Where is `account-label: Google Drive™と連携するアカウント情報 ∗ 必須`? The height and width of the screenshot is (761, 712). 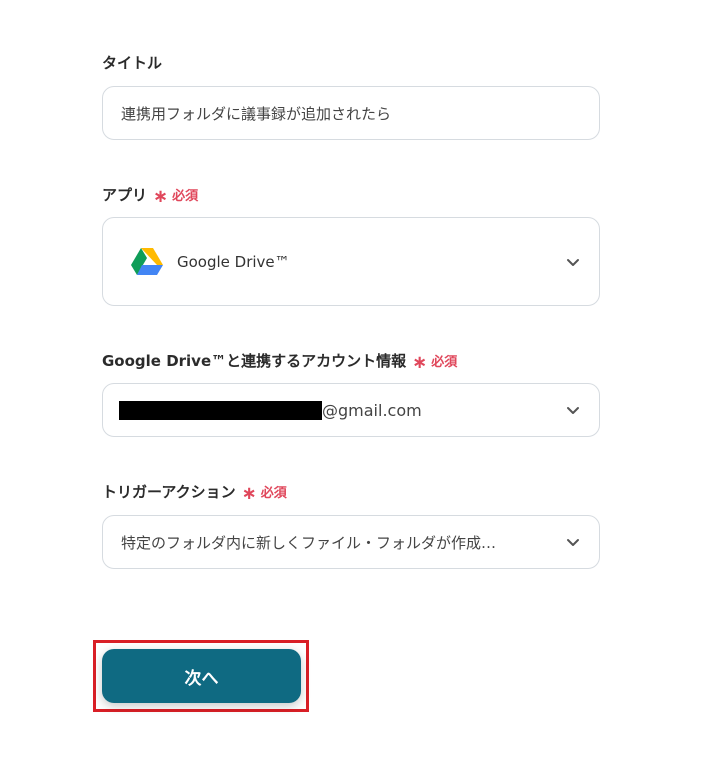
account-label: Google Drive™と連携するアカウント情報 ∗ 必須 is located at coordinates (279, 360).